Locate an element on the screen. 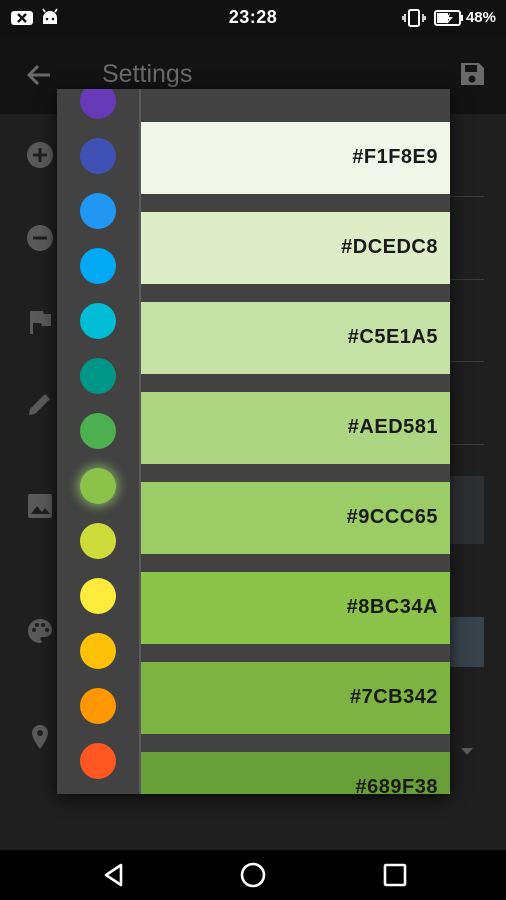 This screenshot has width=506, height=900. color-swatch-amber is located at coordinates (98, 651).